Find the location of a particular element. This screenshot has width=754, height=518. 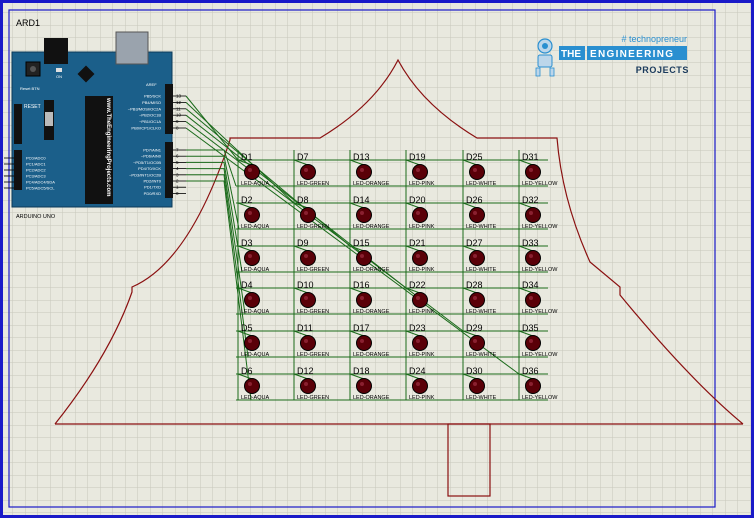

pin-label: PD0/RXD is located at coordinates (152, 193).